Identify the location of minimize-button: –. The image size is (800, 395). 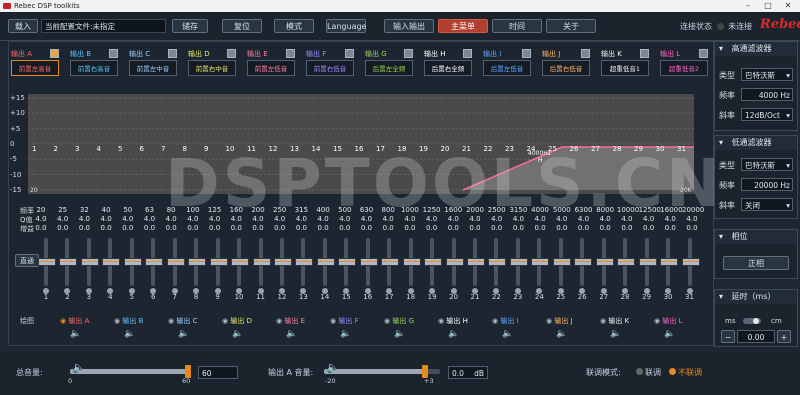
(748, 6).